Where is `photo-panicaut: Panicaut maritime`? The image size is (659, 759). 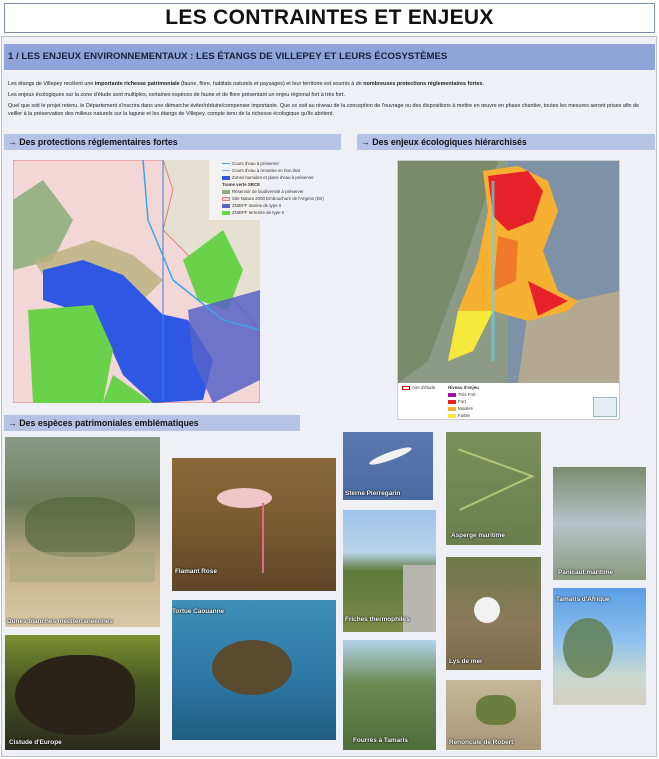
photo-panicaut: Panicaut maritime is located at coordinates (599, 523).